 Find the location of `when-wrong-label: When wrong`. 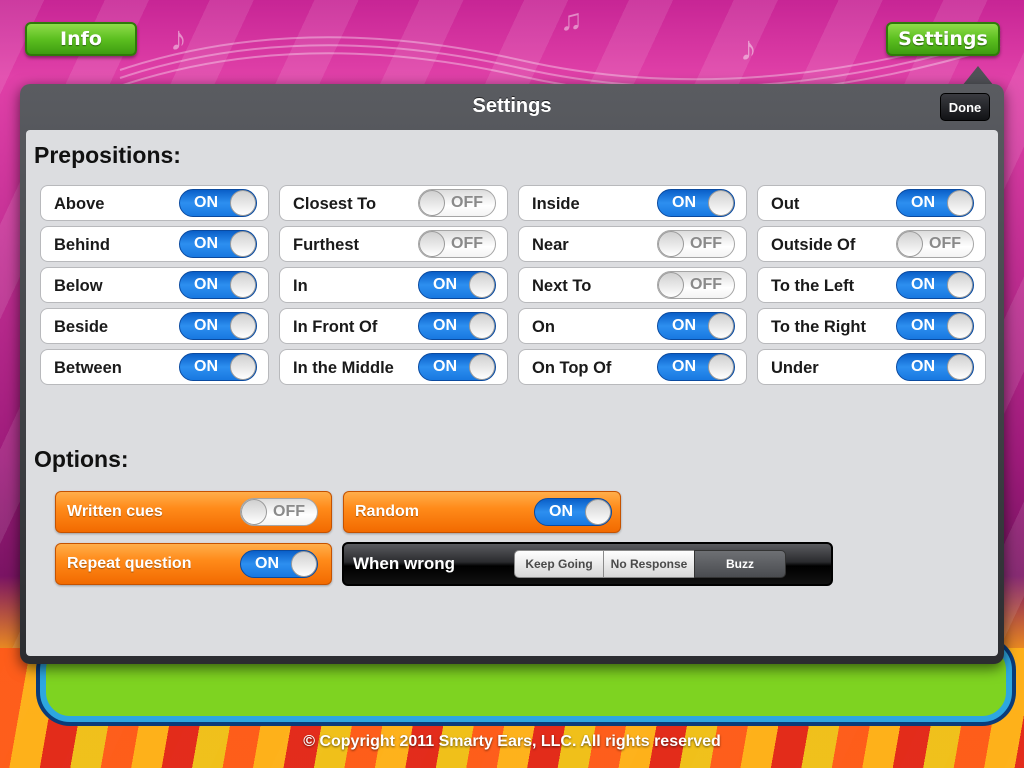

when-wrong-label: When wrong is located at coordinates (404, 563).